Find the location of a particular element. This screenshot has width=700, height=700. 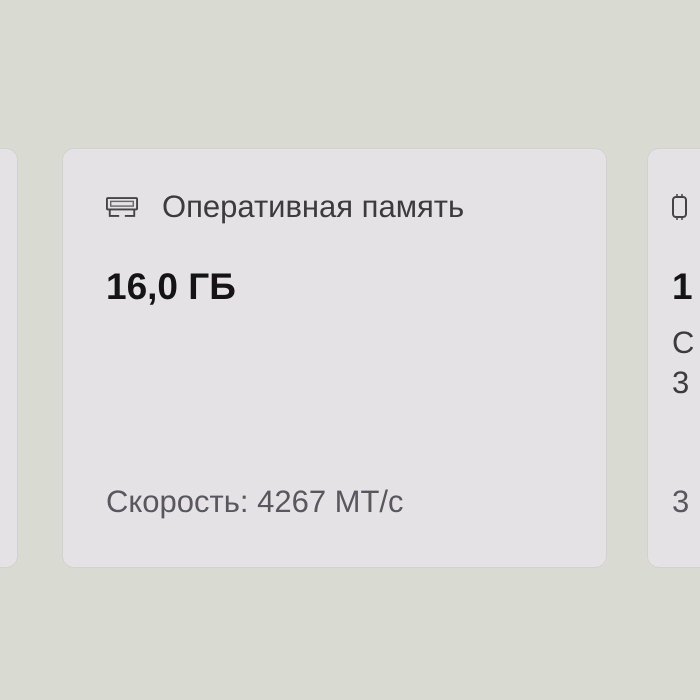

memory-speed: Скорость: 4267 МТ/с is located at coordinates (255, 502).